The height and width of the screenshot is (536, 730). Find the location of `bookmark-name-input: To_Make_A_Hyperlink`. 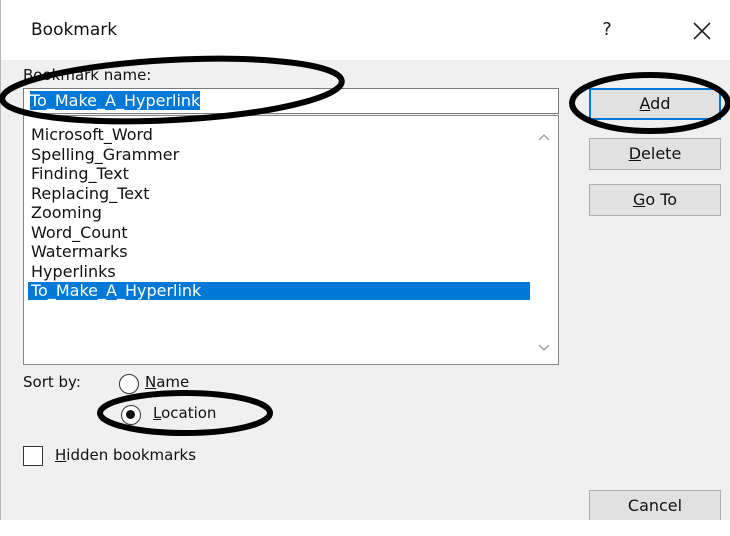

bookmark-name-input: To_Make_A_Hyperlink is located at coordinates (291, 101).